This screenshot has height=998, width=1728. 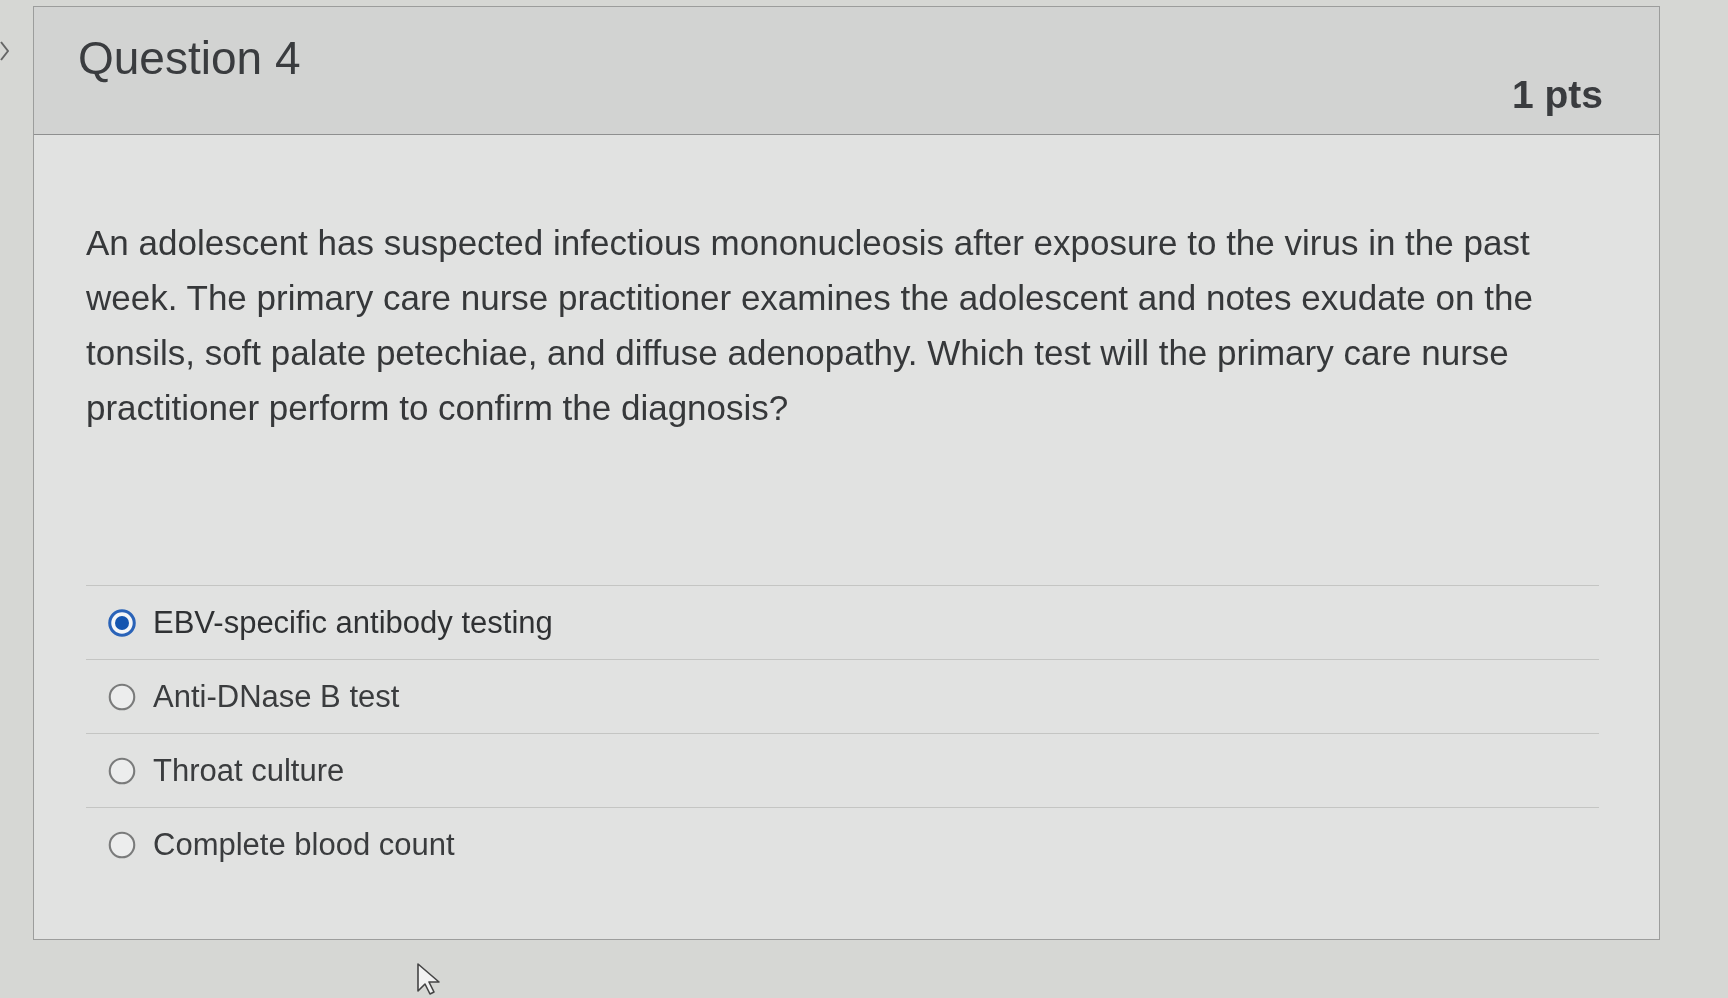 I want to click on answer-label: Anti-DNase B test, so click(x=276, y=696).